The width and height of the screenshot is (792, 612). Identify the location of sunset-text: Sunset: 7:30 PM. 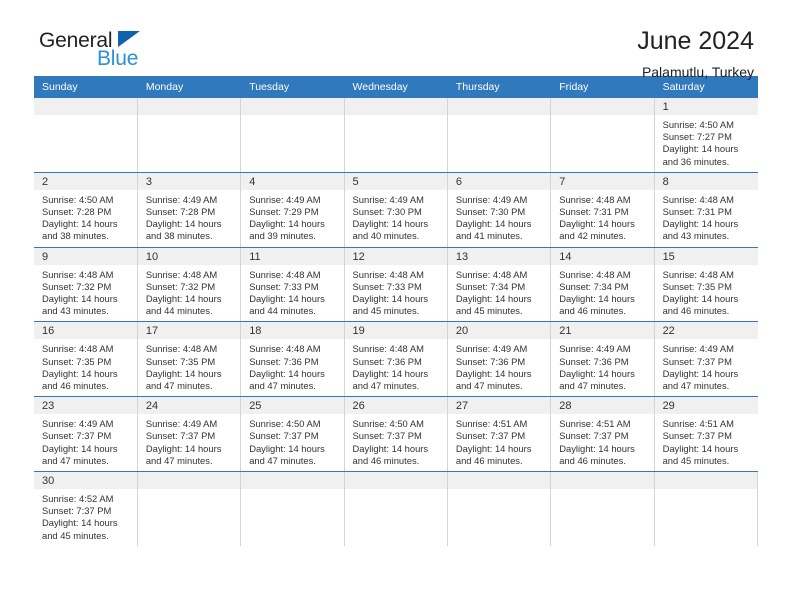
(387, 212).